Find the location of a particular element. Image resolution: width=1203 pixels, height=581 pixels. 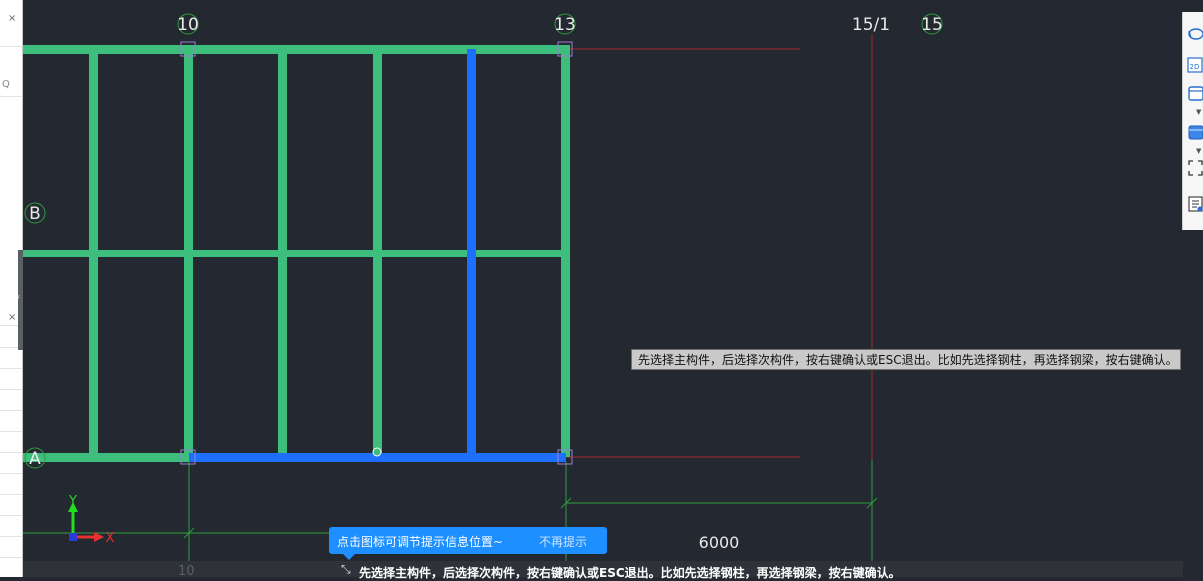

chevron-left-icon: ‹ is located at coordinates (19, 296).